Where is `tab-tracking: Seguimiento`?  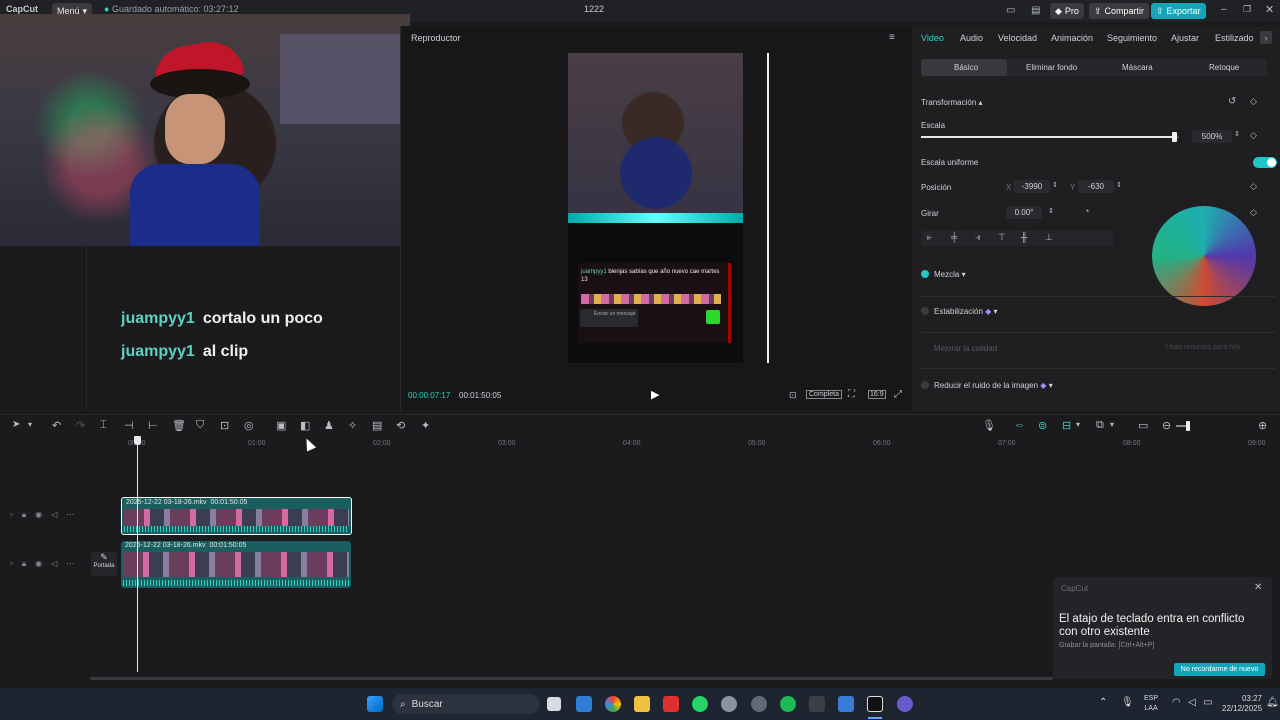 tab-tracking: Seguimiento is located at coordinates (1132, 38).